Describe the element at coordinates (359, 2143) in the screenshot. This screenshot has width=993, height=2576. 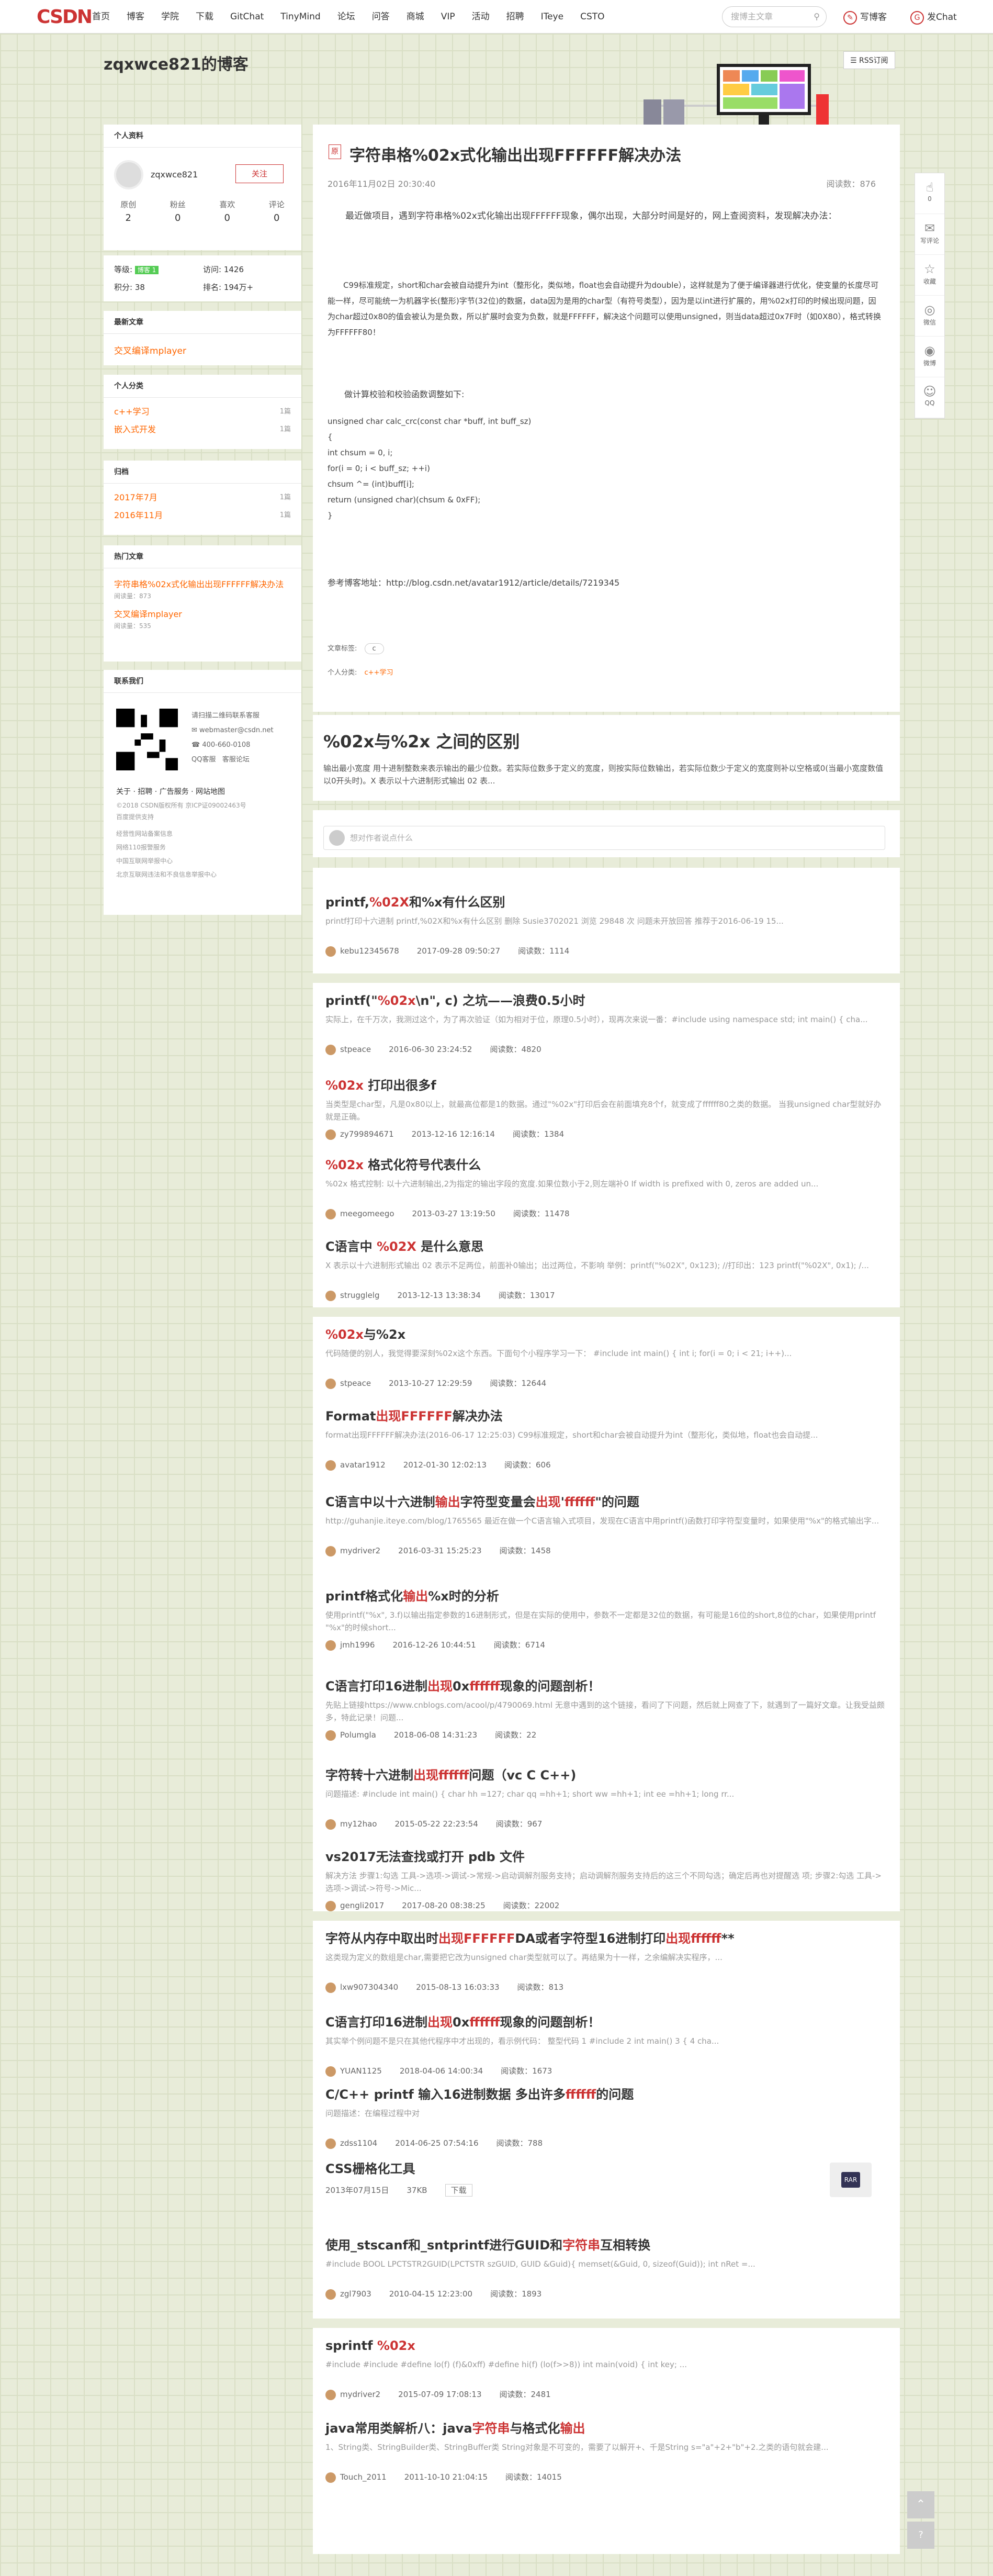
I see `related-article-user: zdss1104` at that location.